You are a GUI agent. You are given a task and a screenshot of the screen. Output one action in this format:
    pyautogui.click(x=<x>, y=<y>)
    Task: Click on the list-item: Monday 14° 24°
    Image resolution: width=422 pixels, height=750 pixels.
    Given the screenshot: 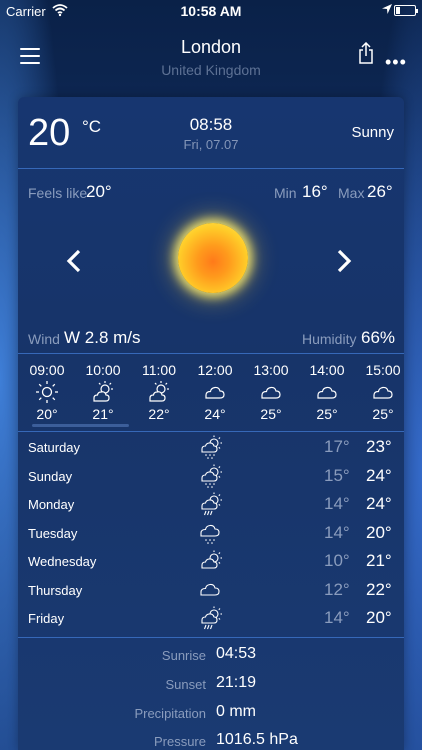 What is the action you would take?
    pyautogui.click(x=211, y=504)
    